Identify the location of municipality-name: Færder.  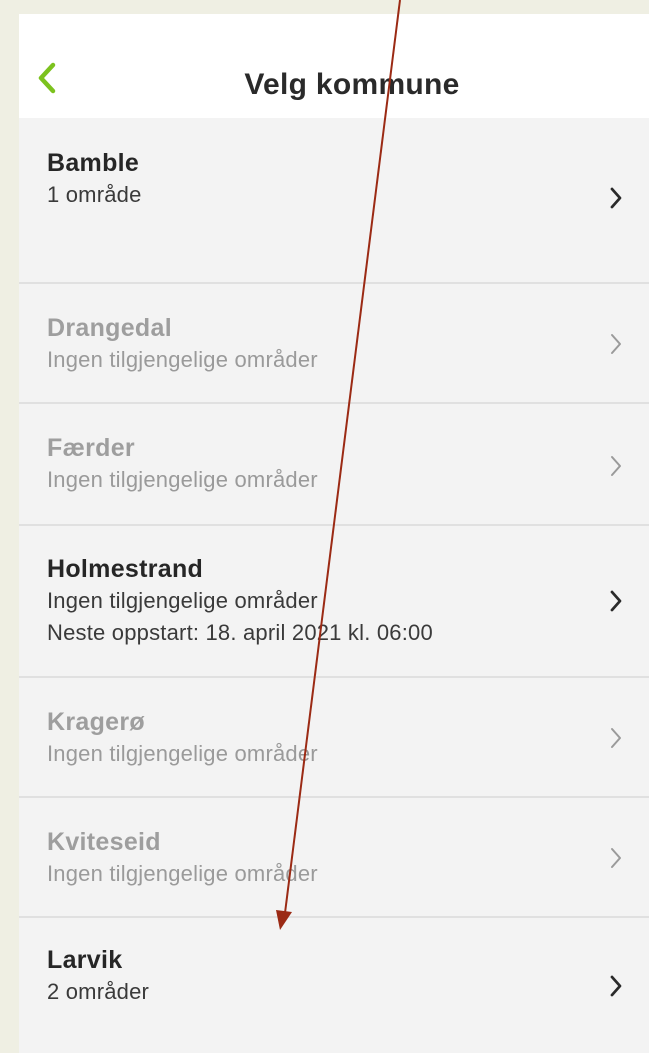
(91, 448).